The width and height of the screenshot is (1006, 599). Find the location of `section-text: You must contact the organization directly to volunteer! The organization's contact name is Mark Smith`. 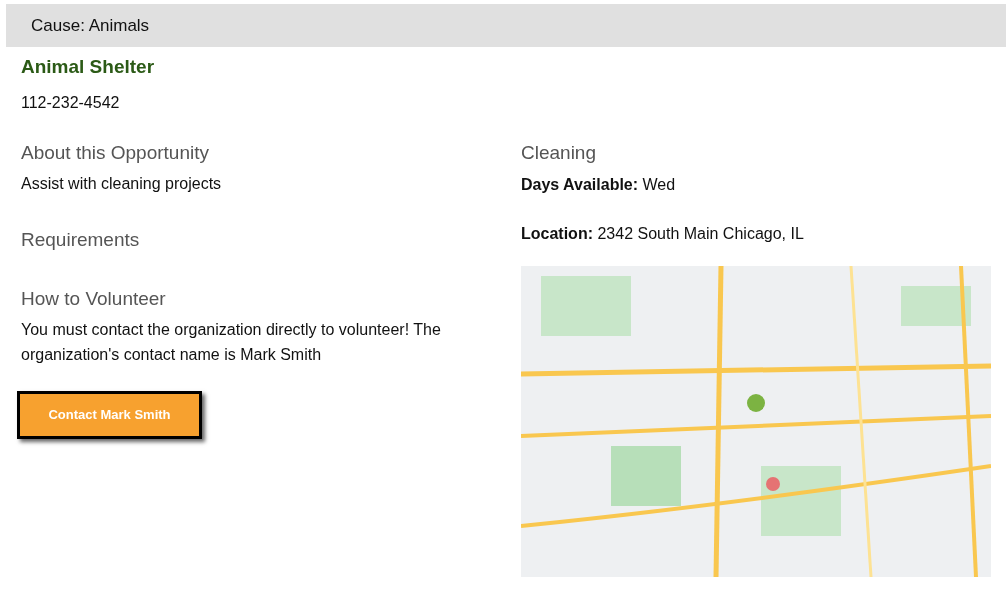

section-text: You must contact the organization directly to volunteer! The organization's contact name is Mark Smith is located at coordinates (231, 342).